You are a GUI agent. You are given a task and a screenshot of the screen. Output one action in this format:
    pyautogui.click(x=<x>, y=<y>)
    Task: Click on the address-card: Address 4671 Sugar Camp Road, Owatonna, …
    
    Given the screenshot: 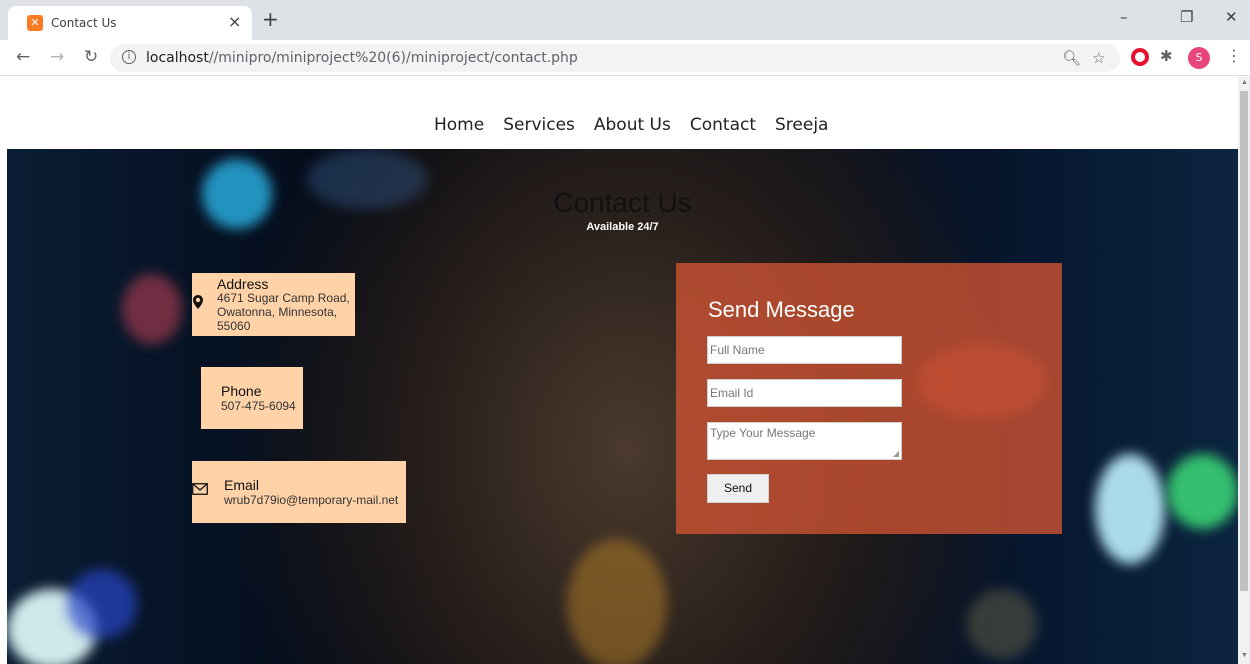 What is the action you would take?
    pyautogui.click(x=273, y=304)
    